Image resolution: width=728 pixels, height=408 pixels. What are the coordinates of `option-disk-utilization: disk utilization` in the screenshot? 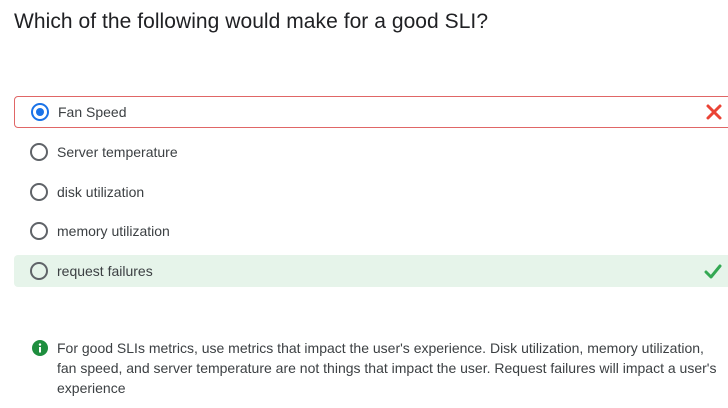 It's located at (371, 192).